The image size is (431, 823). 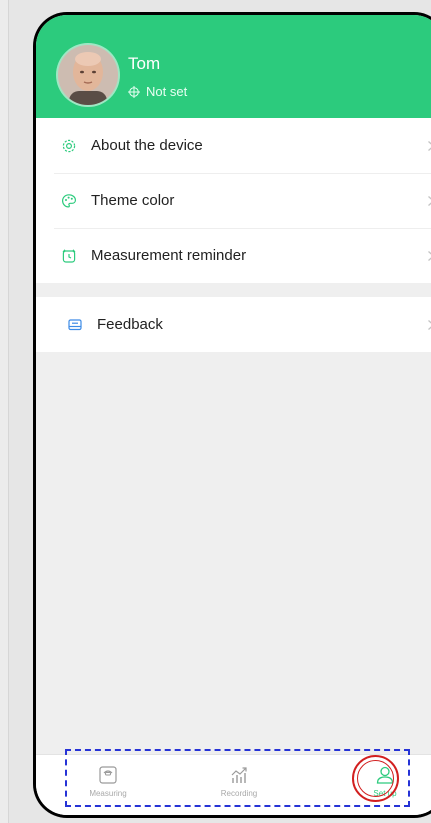 What do you see at coordinates (233, 66) in the screenshot?
I see `profile-header: Tom Not set` at bounding box center [233, 66].